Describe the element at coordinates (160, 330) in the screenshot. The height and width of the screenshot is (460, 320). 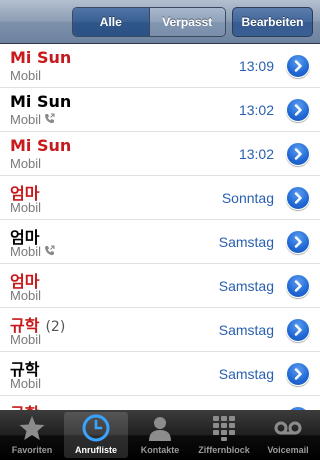
I see `call-row: 규학 (2) Mobil Samstag` at that location.